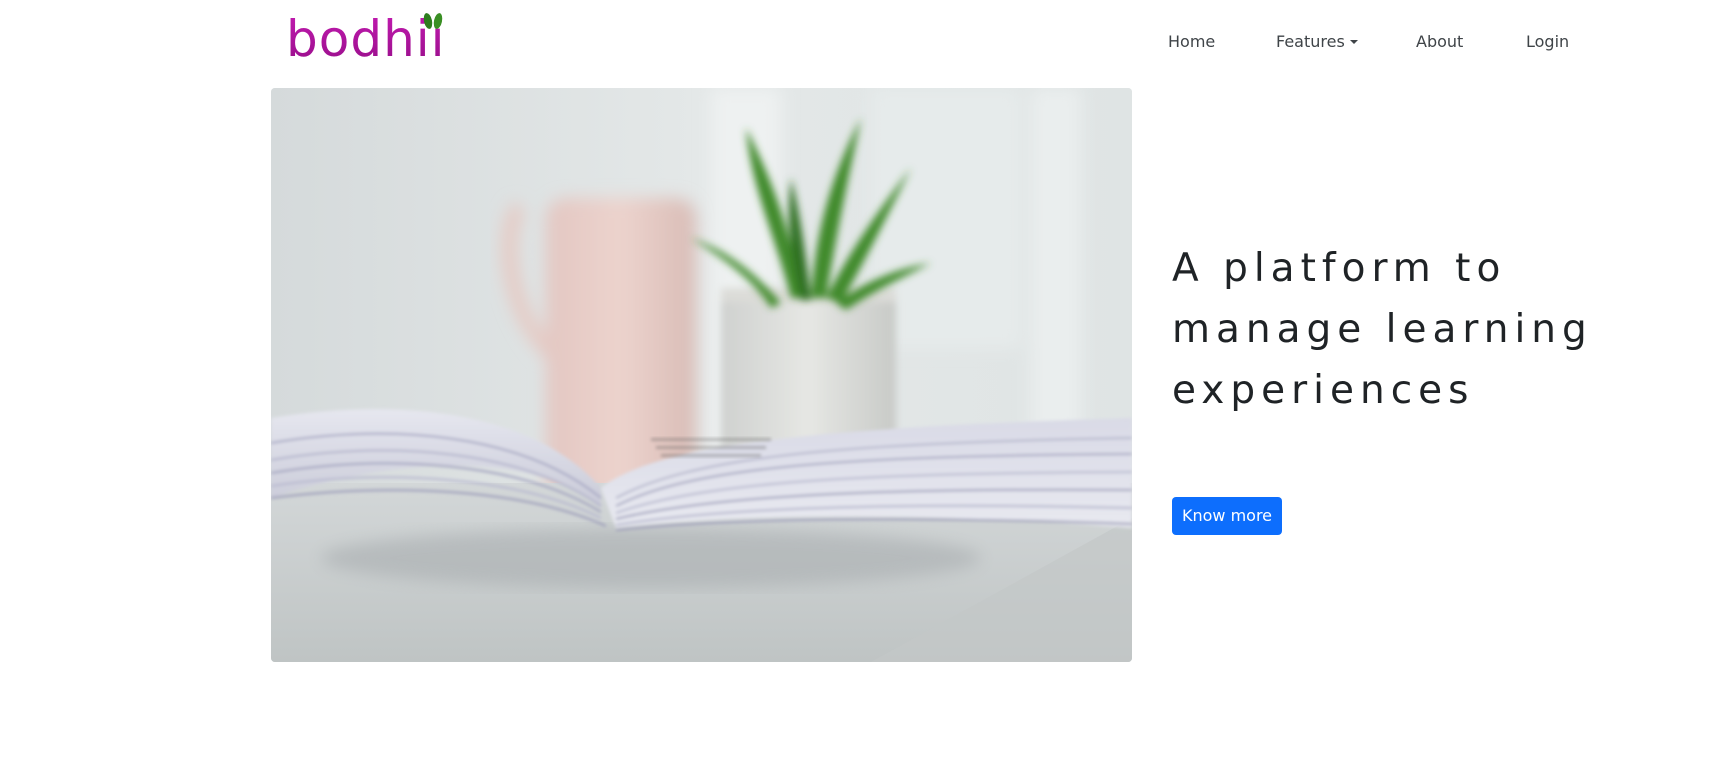 Image resolution: width=1726 pixels, height=781 pixels. What do you see at coordinates (1310, 41) in the screenshot?
I see `nav-features-label: Features` at bounding box center [1310, 41].